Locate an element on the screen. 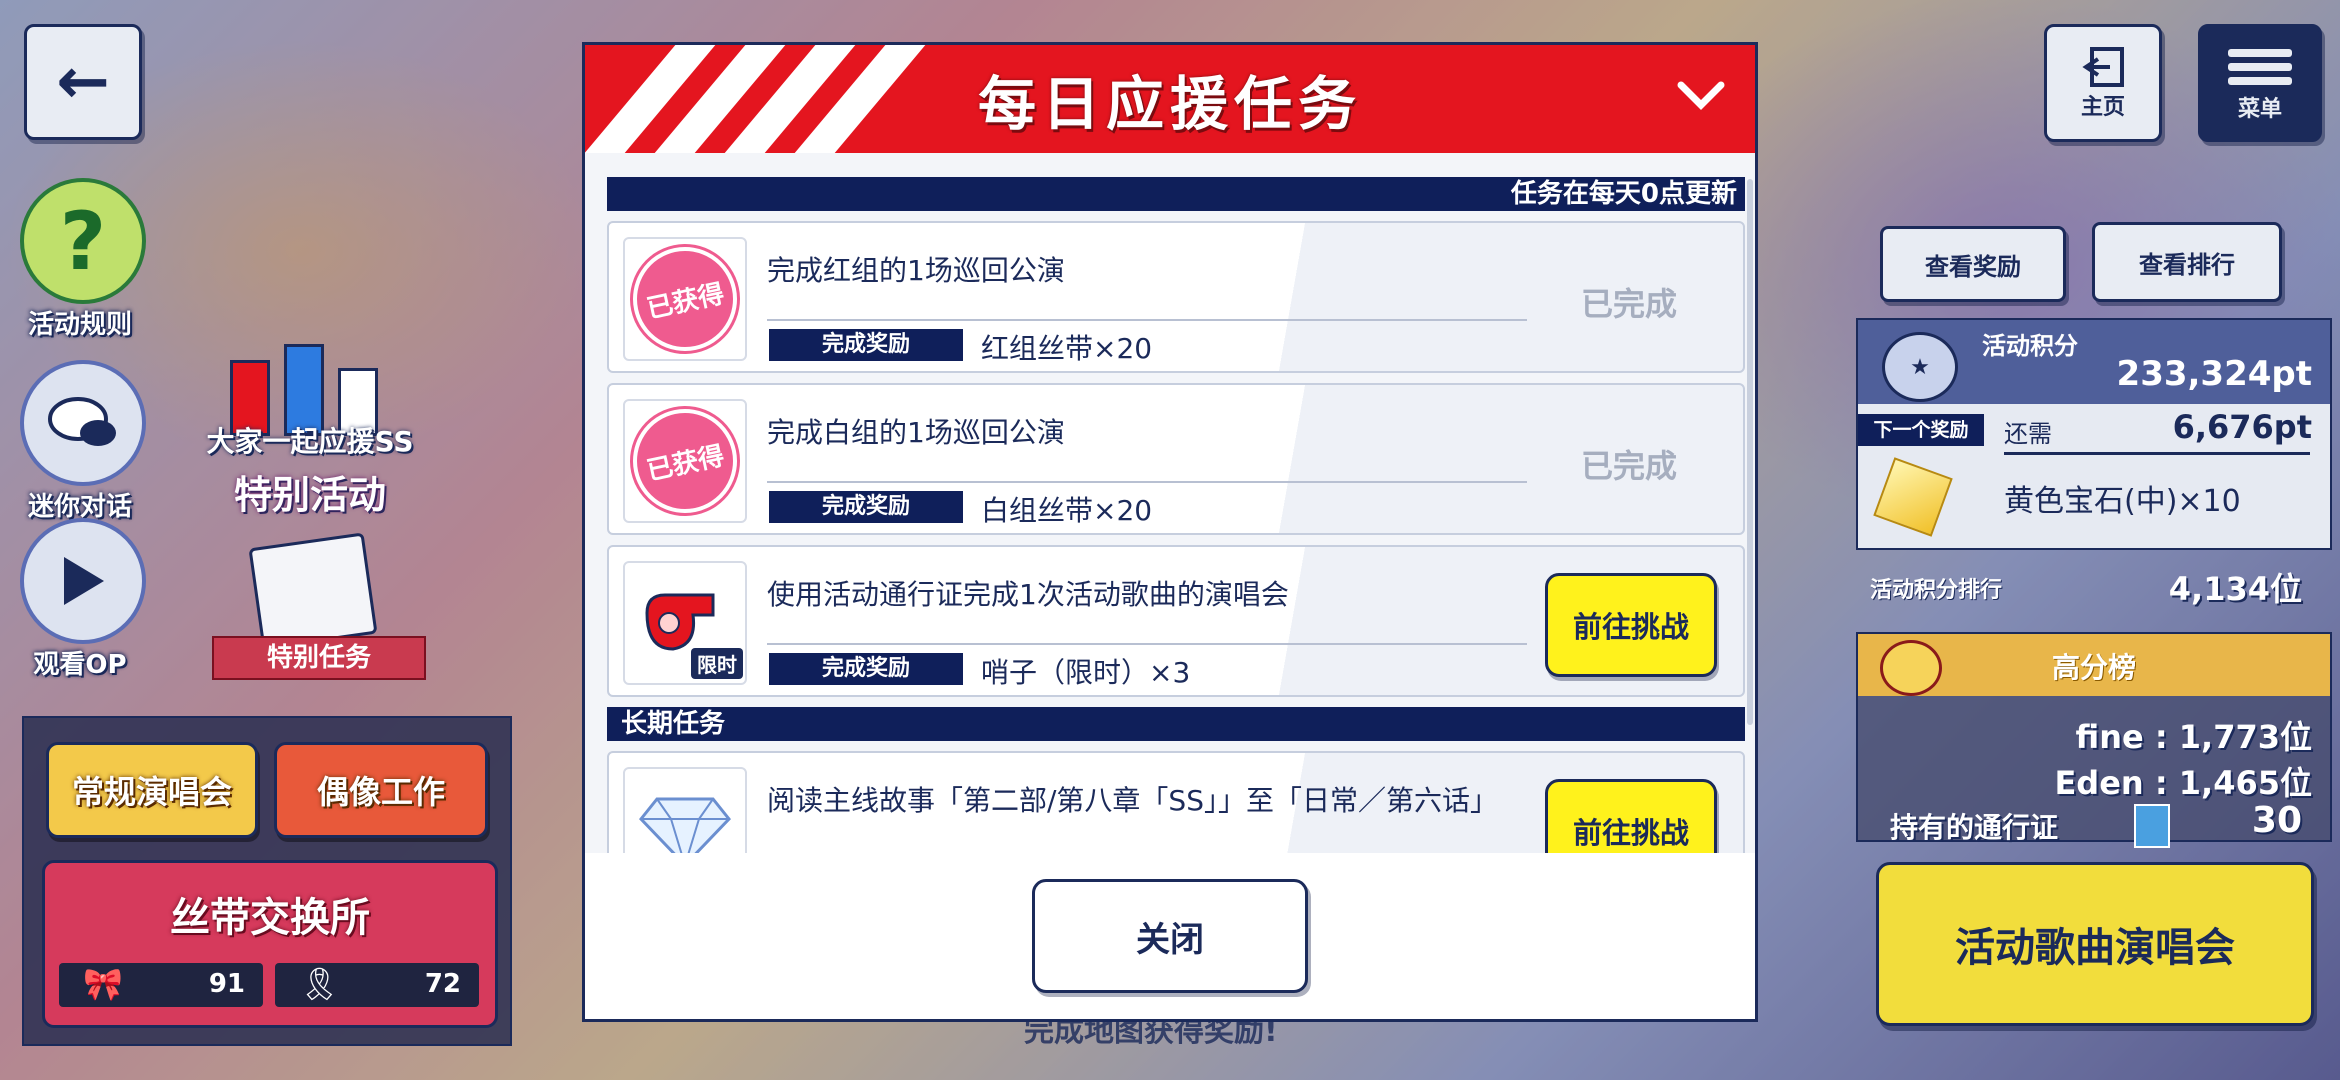 The width and height of the screenshot is (2340, 1080). pass-ticket-icon is located at coordinates (2152, 826).